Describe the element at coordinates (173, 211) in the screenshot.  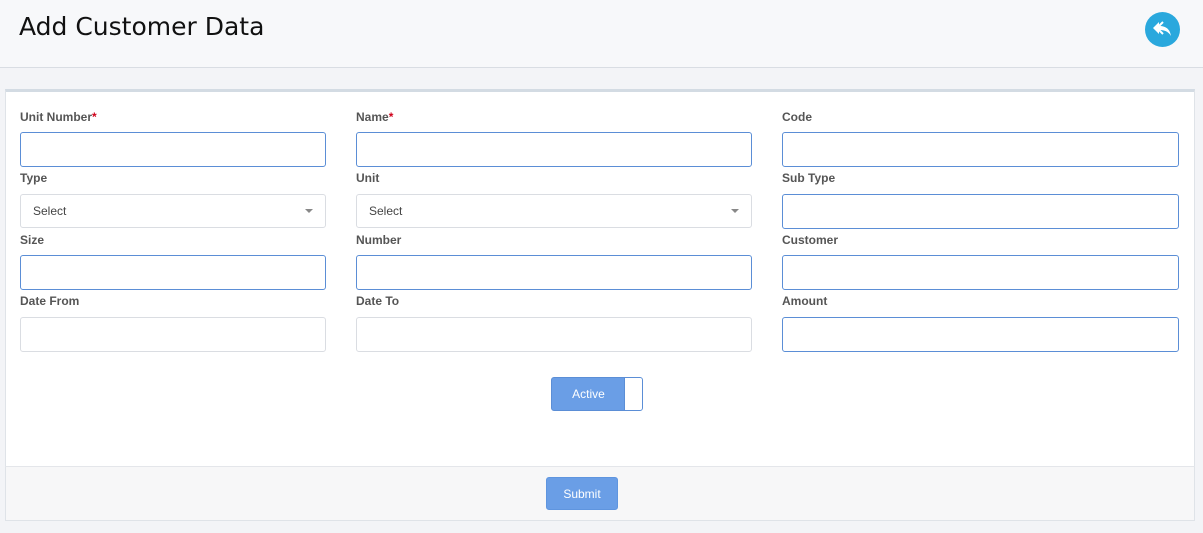
I see `type-select: Select` at that location.